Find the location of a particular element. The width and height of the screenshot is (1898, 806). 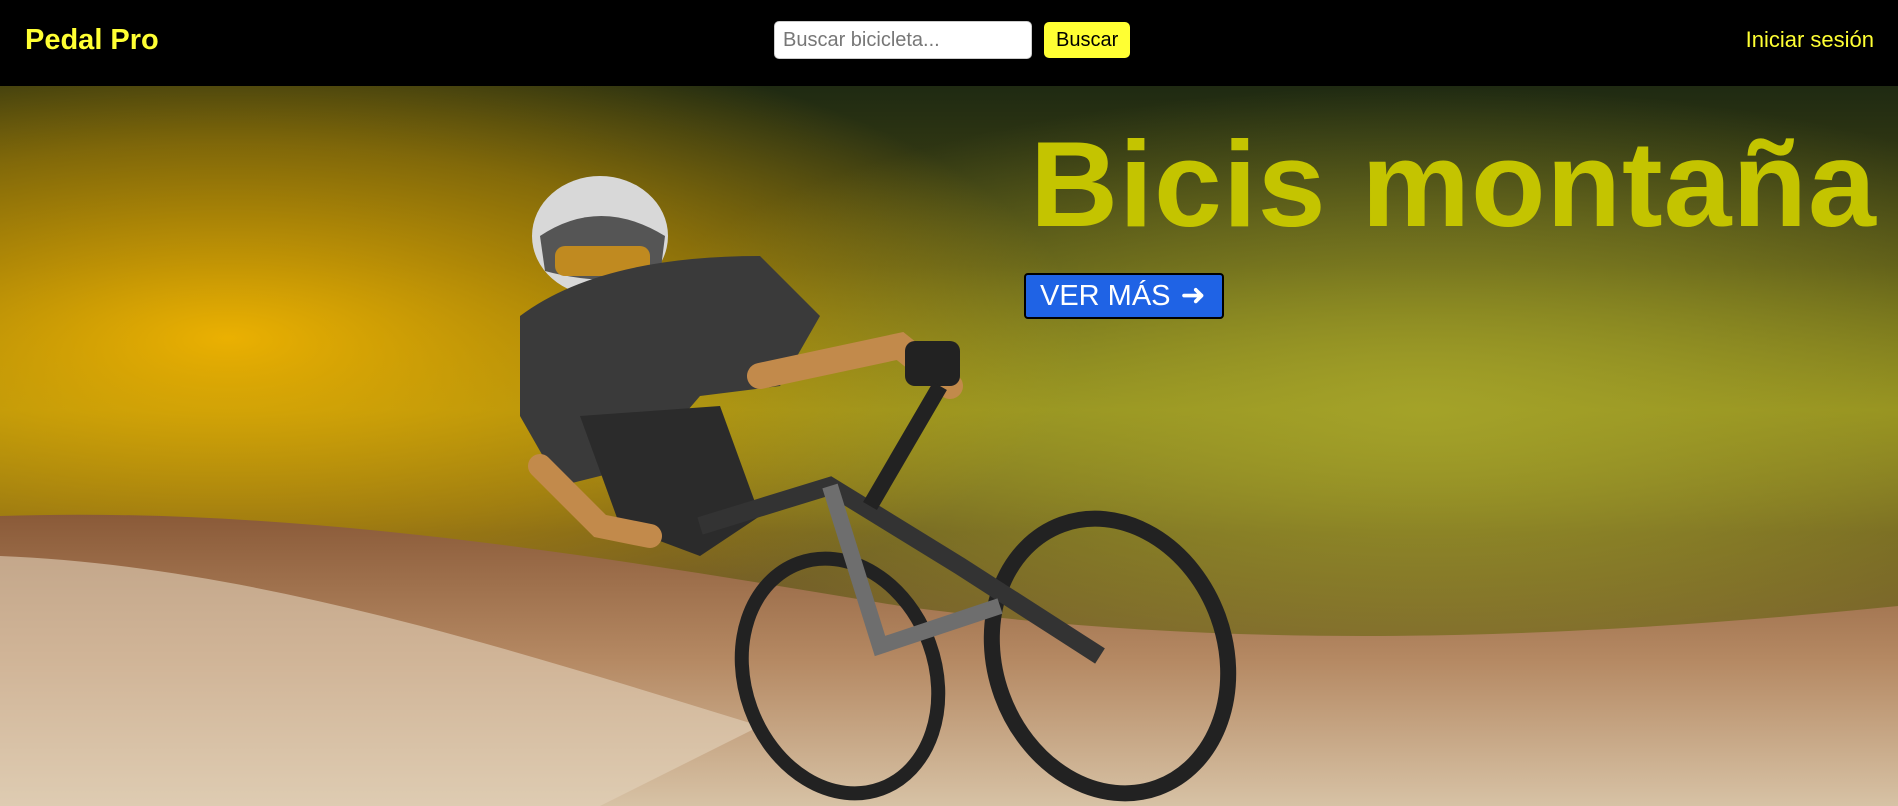

arrow-right-icon: ➜ is located at coordinates (1193, 295).